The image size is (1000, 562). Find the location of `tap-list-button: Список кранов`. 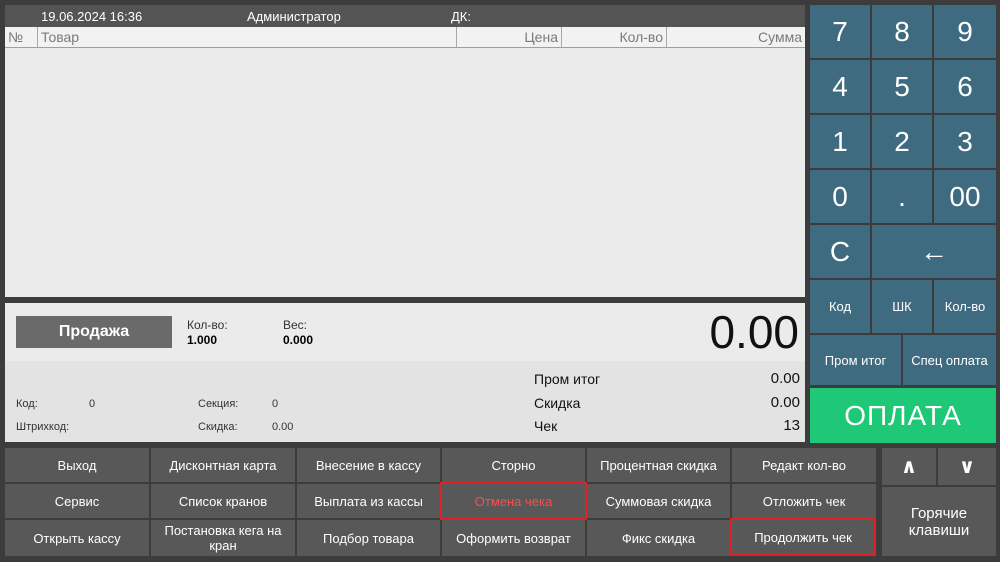

tap-list-button: Список кранов is located at coordinates (223, 501).